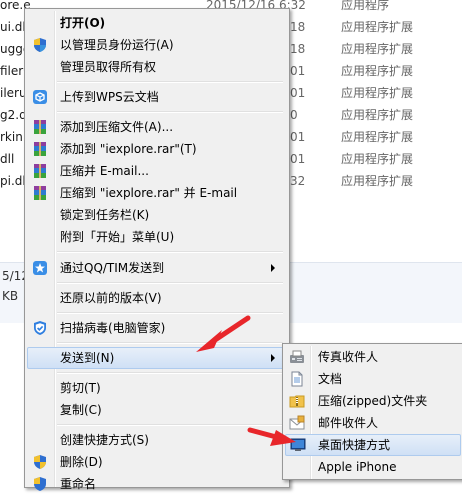 This screenshot has width=462, height=499. I want to click on menu-item-compress-rar-email: 压缩到 "iexplore.rar" 并 E-mail, so click(156, 193).